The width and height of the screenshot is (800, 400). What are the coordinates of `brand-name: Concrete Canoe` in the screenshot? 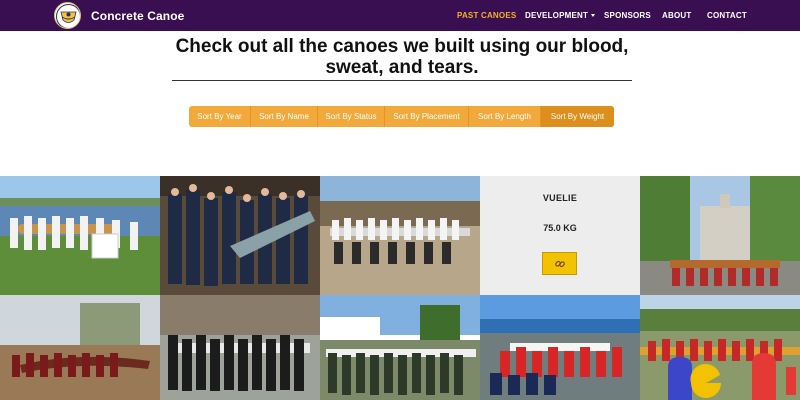 It's located at (137, 16).